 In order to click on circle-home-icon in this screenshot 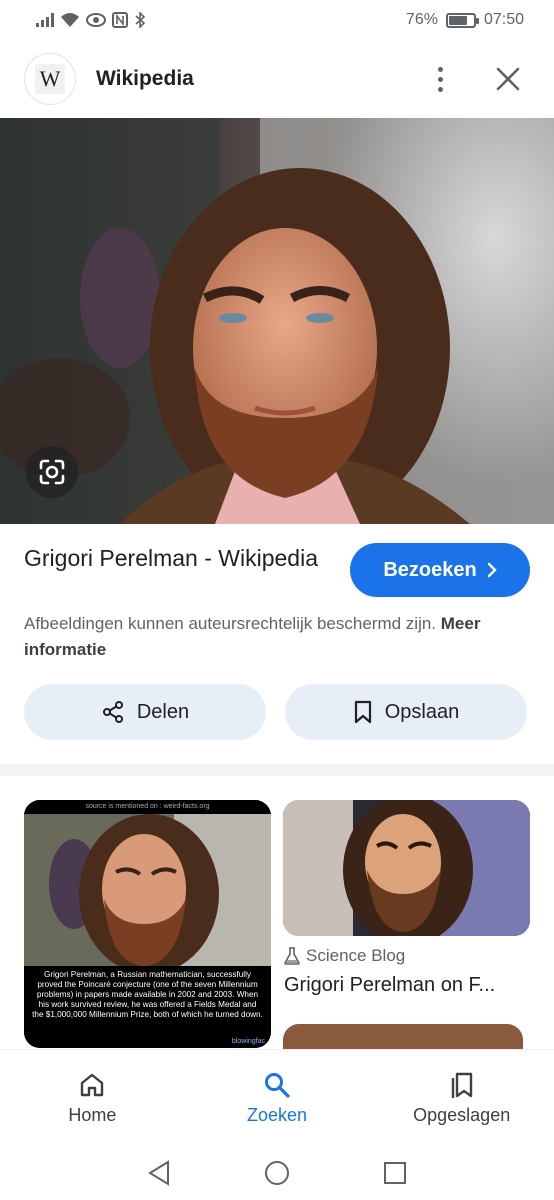, I will do `click(277, 1173)`.